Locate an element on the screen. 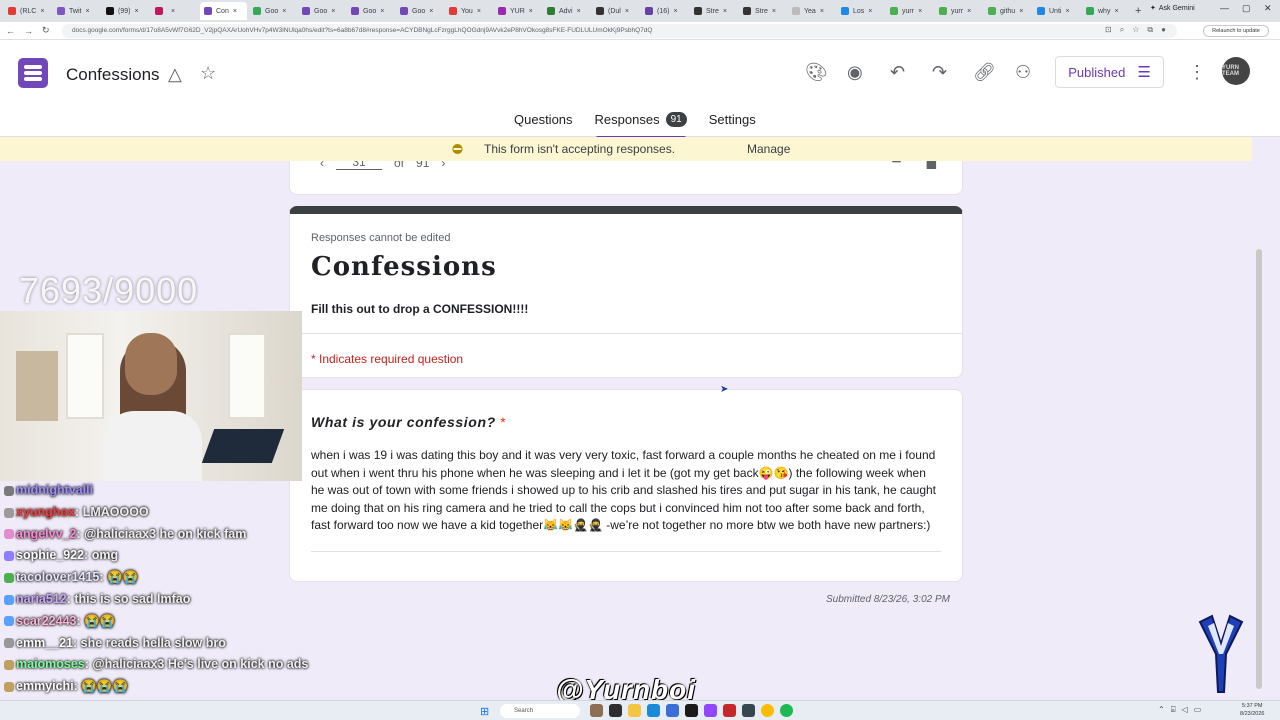 This screenshot has height=720, width=1280. published-button: Published ☰ is located at coordinates (1109, 72).